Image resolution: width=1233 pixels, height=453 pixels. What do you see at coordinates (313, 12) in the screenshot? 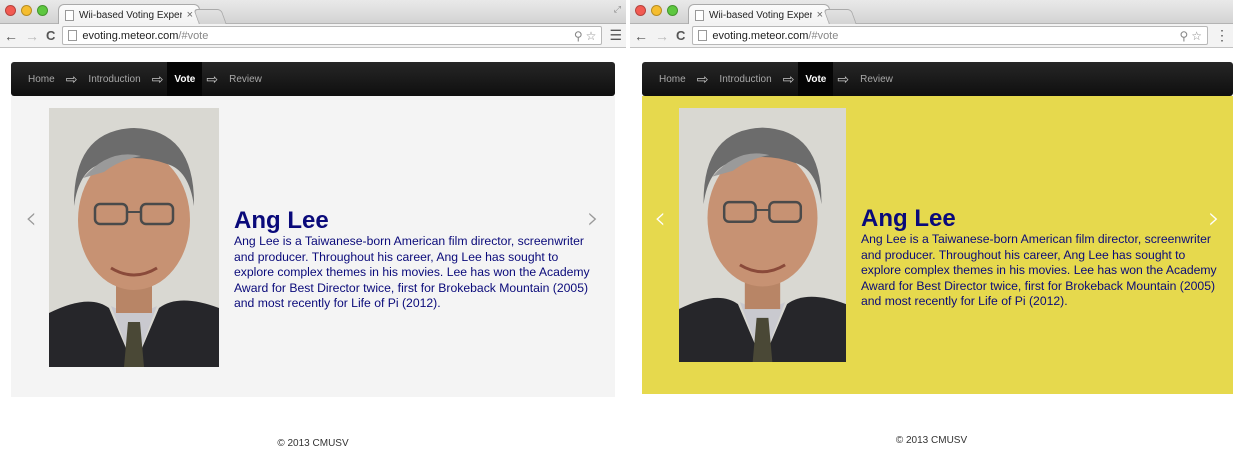
I see `tab-strip: Wii-based Voting Experien × ⤢` at bounding box center [313, 12].